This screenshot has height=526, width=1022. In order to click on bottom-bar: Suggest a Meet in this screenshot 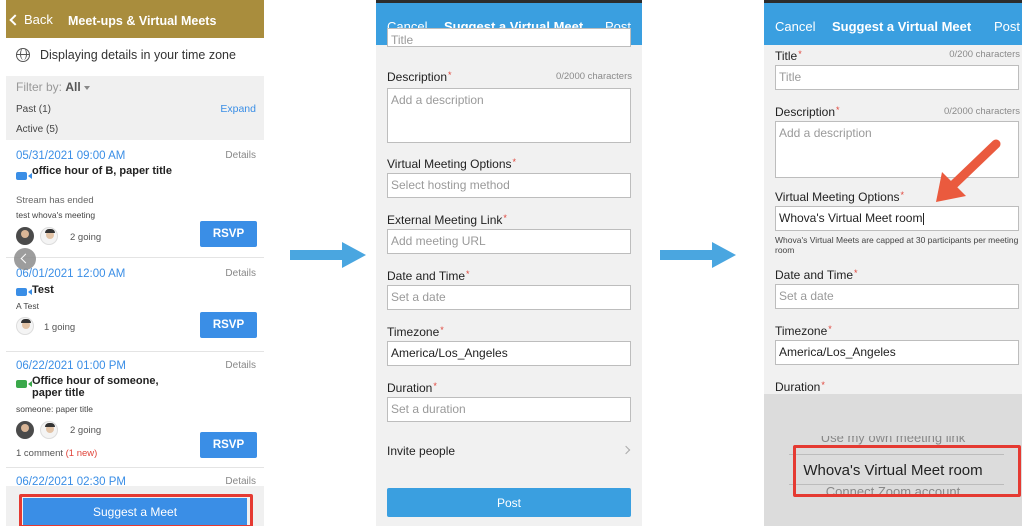, I will do `click(135, 506)`.